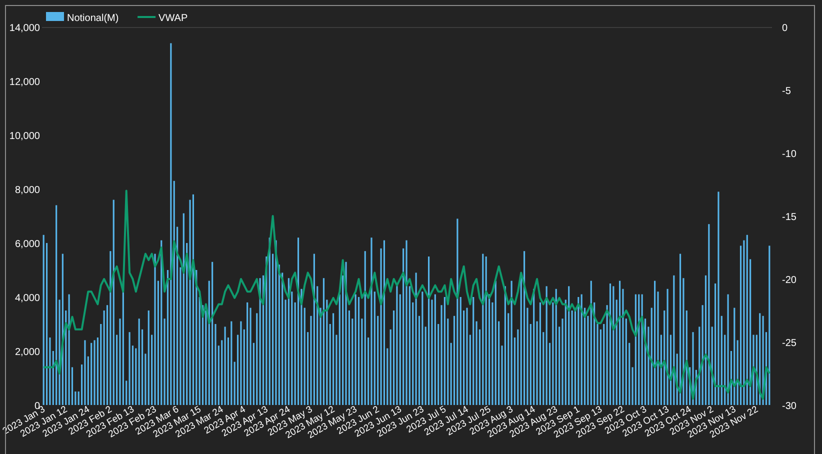 This screenshot has height=454, width=822. Describe the element at coordinates (27, 298) in the screenshot. I see `axis-tick-label: 4,000` at that location.